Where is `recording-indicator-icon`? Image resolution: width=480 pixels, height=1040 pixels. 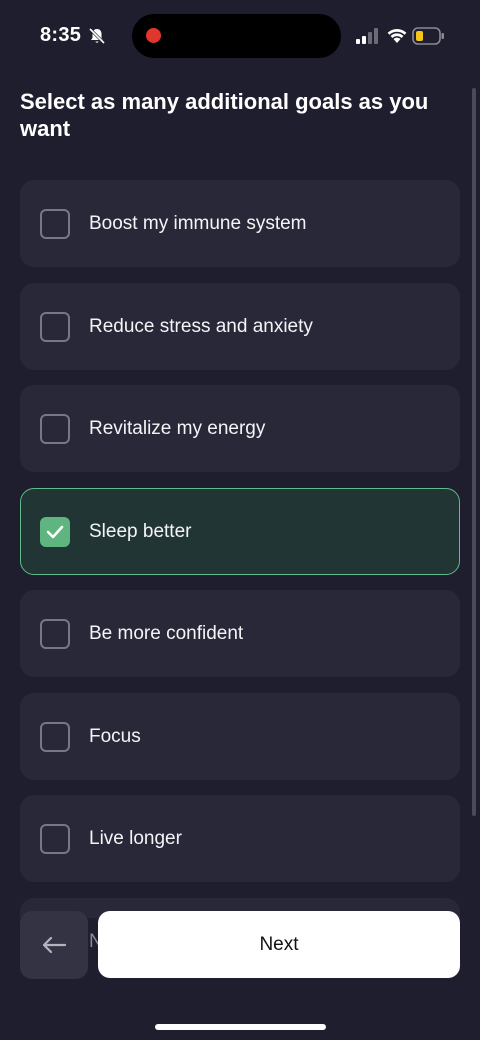 recording-indicator-icon is located at coordinates (153, 35).